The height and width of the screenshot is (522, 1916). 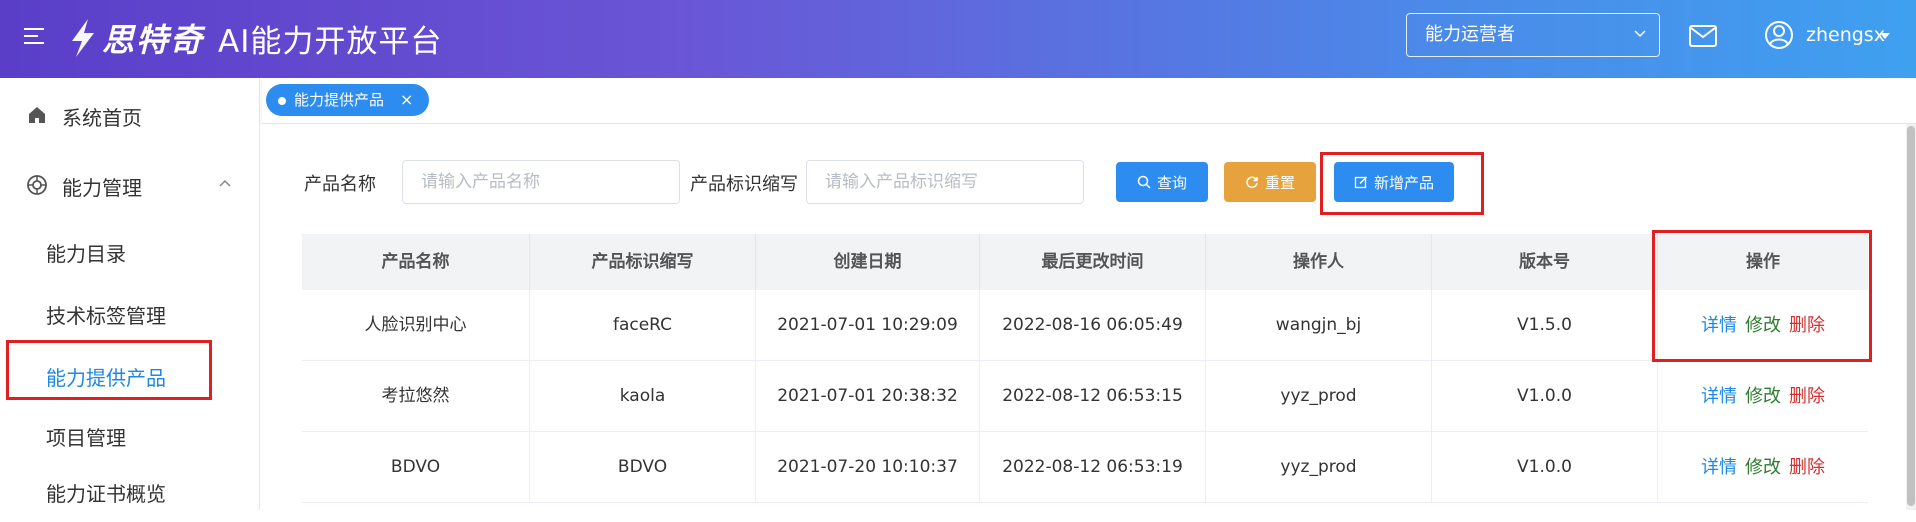 What do you see at coordinates (868, 325) in the screenshot?
I see `cell-created: 2021-07-01 10:29:09` at bounding box center [868, 325].